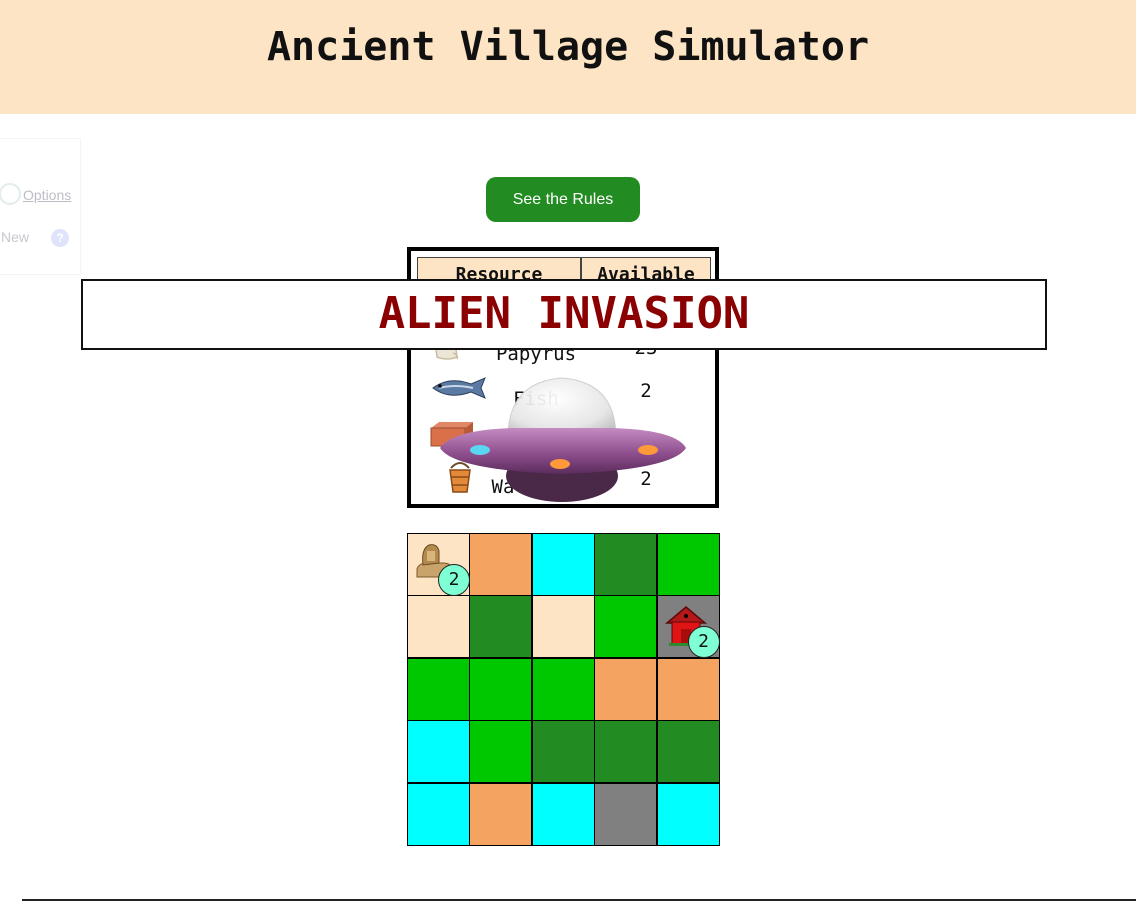  What do you see at coordinates (568, 47) in the screenshot?
I see `page-title: Ancient Village Simulator` at bounding box center [568, 47].